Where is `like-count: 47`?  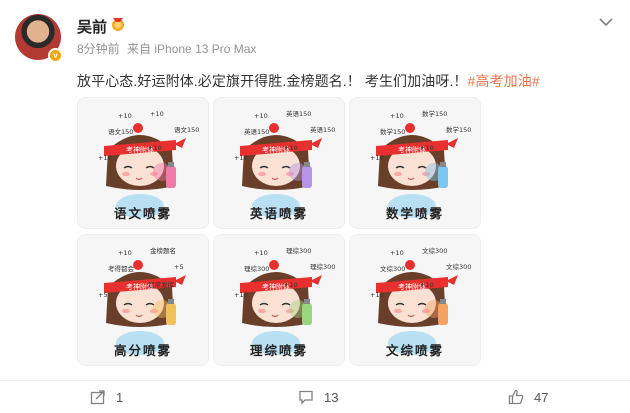 like-count: 47 is located at coordinates (541, 397).